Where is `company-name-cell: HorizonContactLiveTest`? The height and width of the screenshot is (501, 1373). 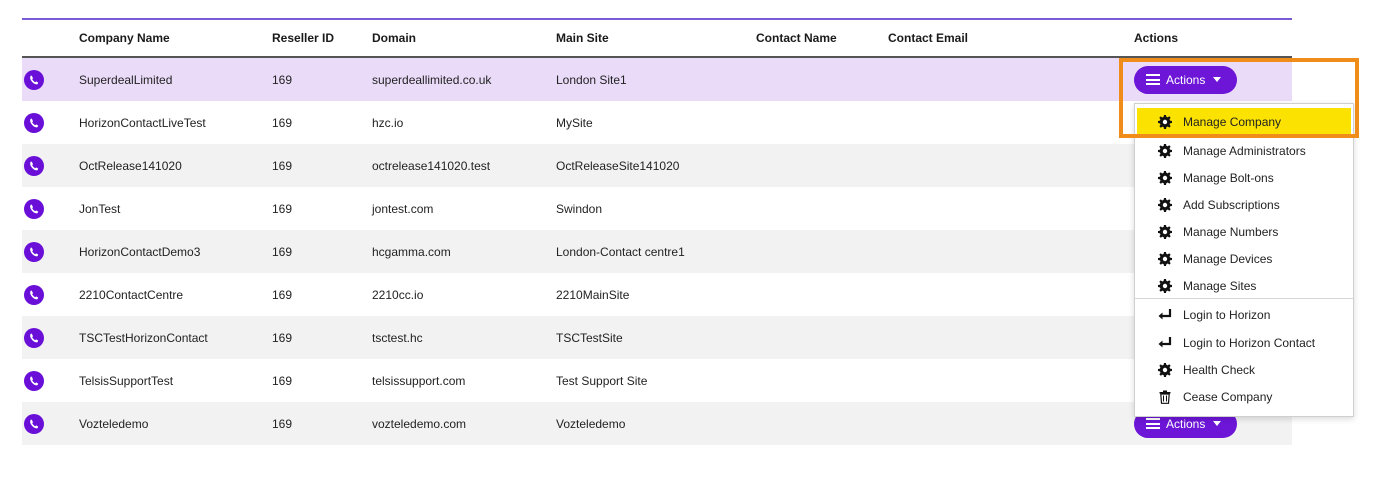
company-name-cell: HorizonContactLiveTest is located at coordinates (142, 122).